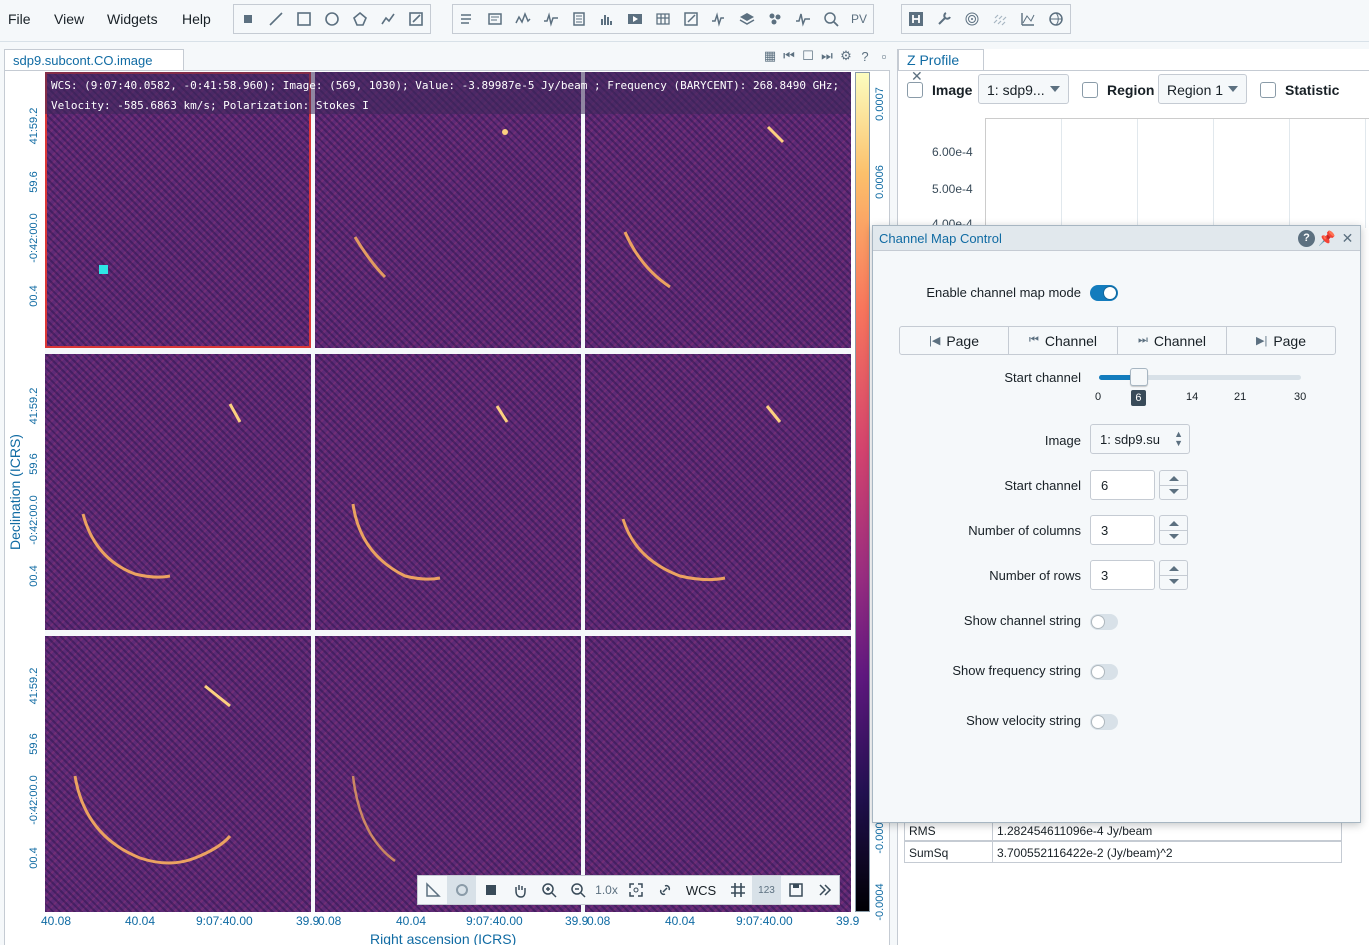 This screenshot has width=1369, height=945. Describe the element at coordinates (1281, 340) in the screenshot. I see `last-page-button: ▶| Page` at that location.